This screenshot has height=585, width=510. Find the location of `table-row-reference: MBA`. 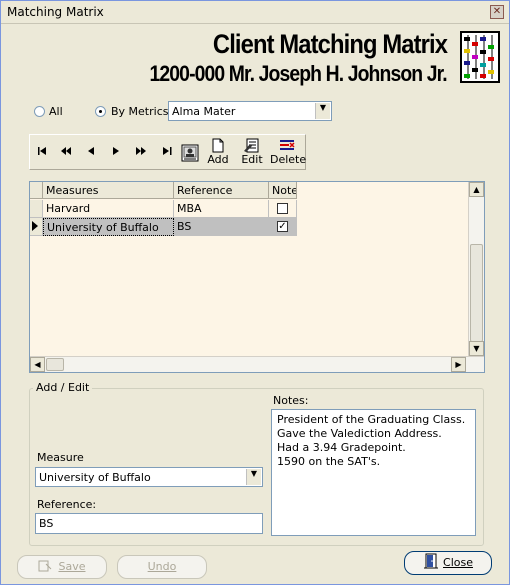

table-row-reference: MBA is located at coordinates (221, 209).